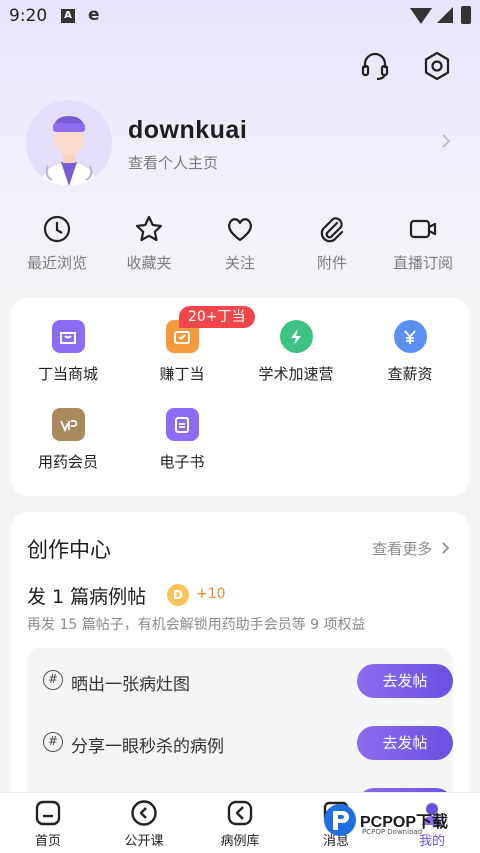 This screenshot has width=480, height=853. I want to click on service-salary: 查薪资, so click(410, 352).